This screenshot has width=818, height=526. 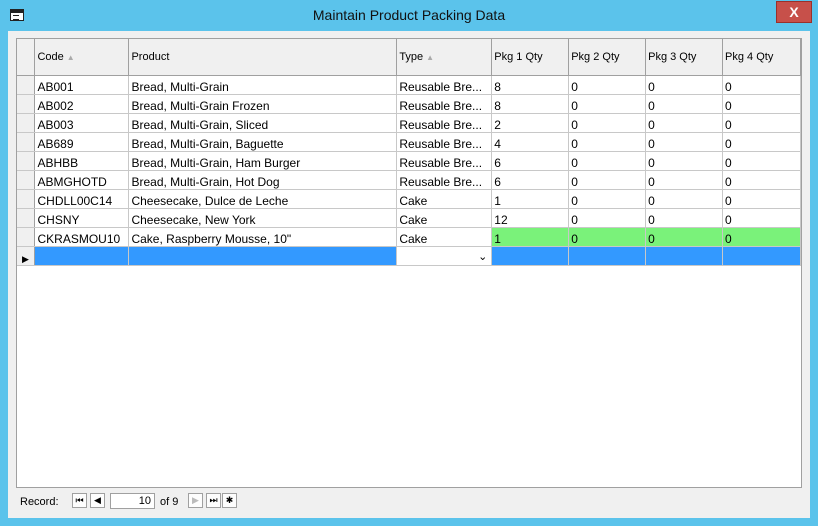 I want to click on new-record-row: ▶ ⌄, so click(x=409, y=256).